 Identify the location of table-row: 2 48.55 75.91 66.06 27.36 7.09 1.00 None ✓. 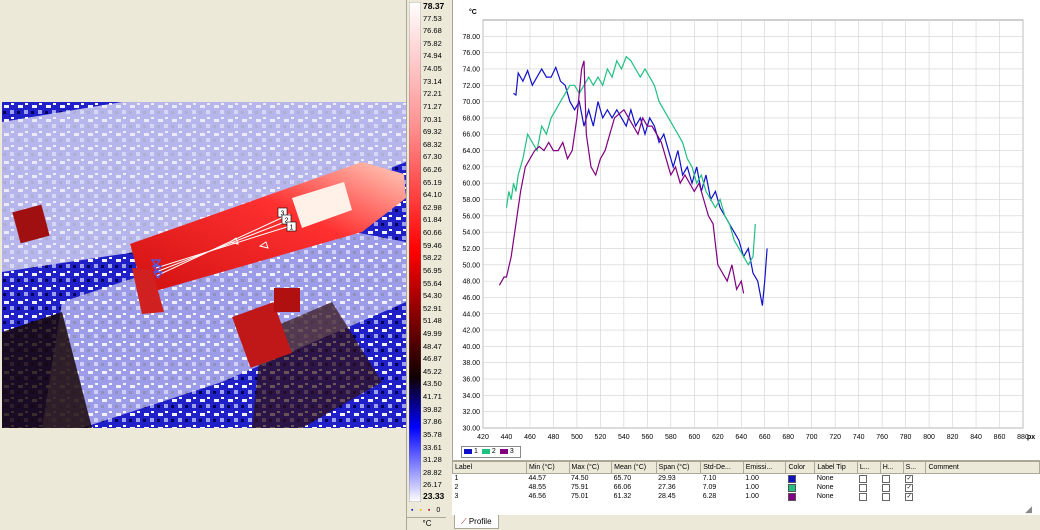
(746, 487).